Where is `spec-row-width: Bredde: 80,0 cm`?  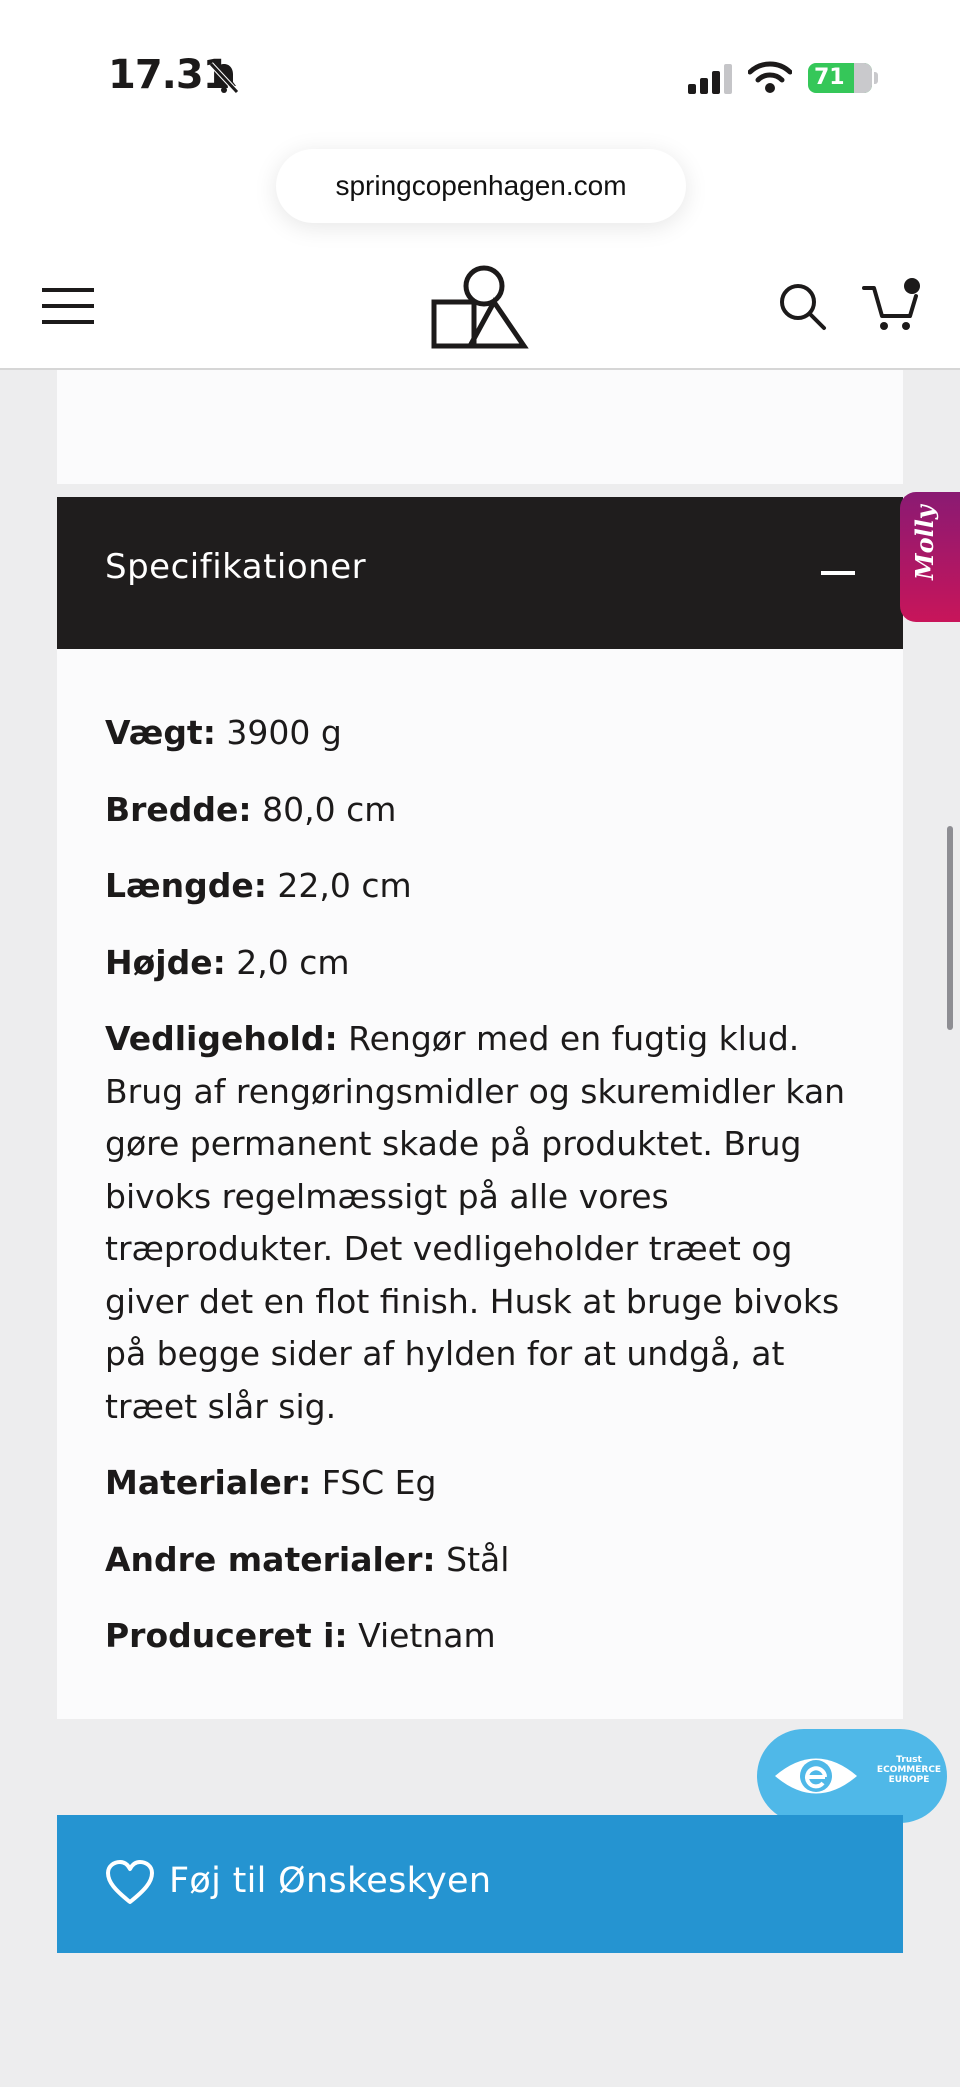
spec-row-width: Bredde: 80,0 cm is located at coordinates (251, 809).